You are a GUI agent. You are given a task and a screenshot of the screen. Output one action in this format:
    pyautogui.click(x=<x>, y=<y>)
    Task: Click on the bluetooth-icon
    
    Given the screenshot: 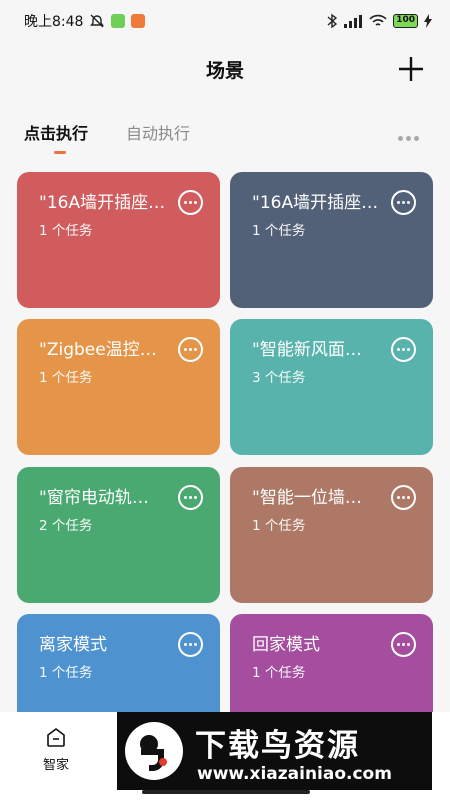 What is the action you would take?
    pyautogui.click(x=332, y=21)
    